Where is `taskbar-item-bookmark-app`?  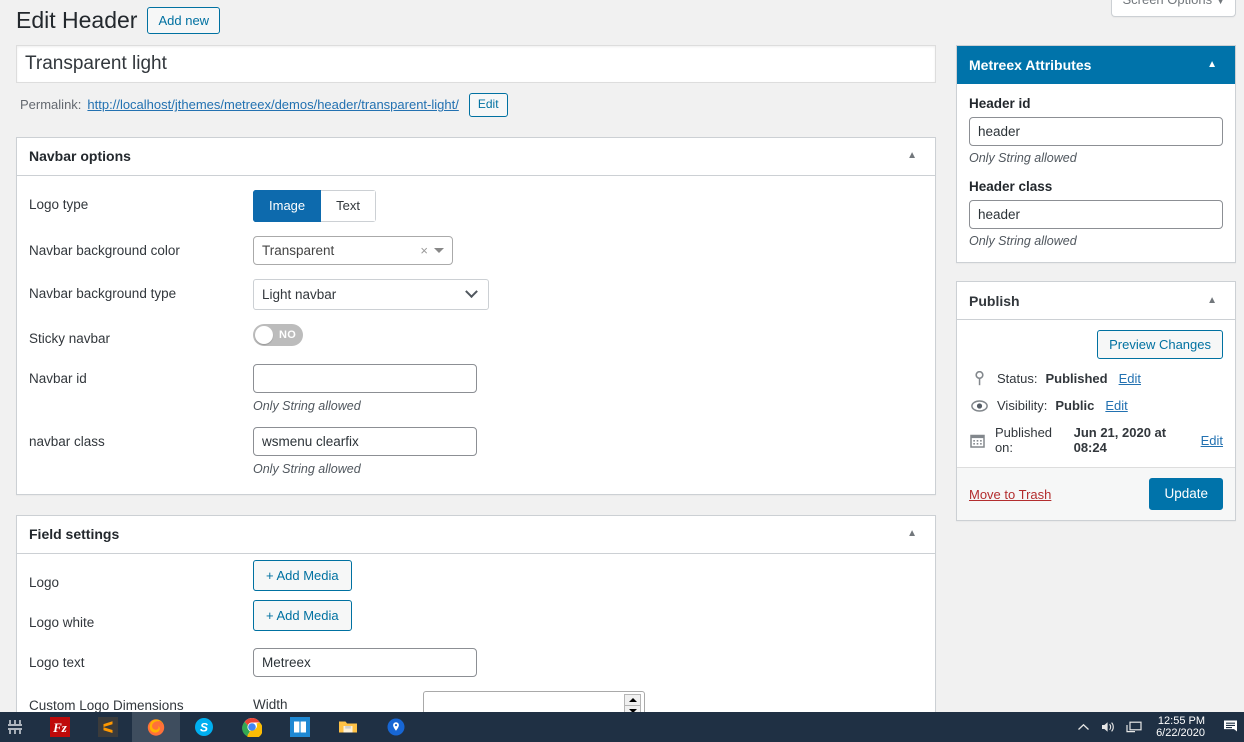 taskbar-item-bookmark-app is located at coordinates (300, 727).